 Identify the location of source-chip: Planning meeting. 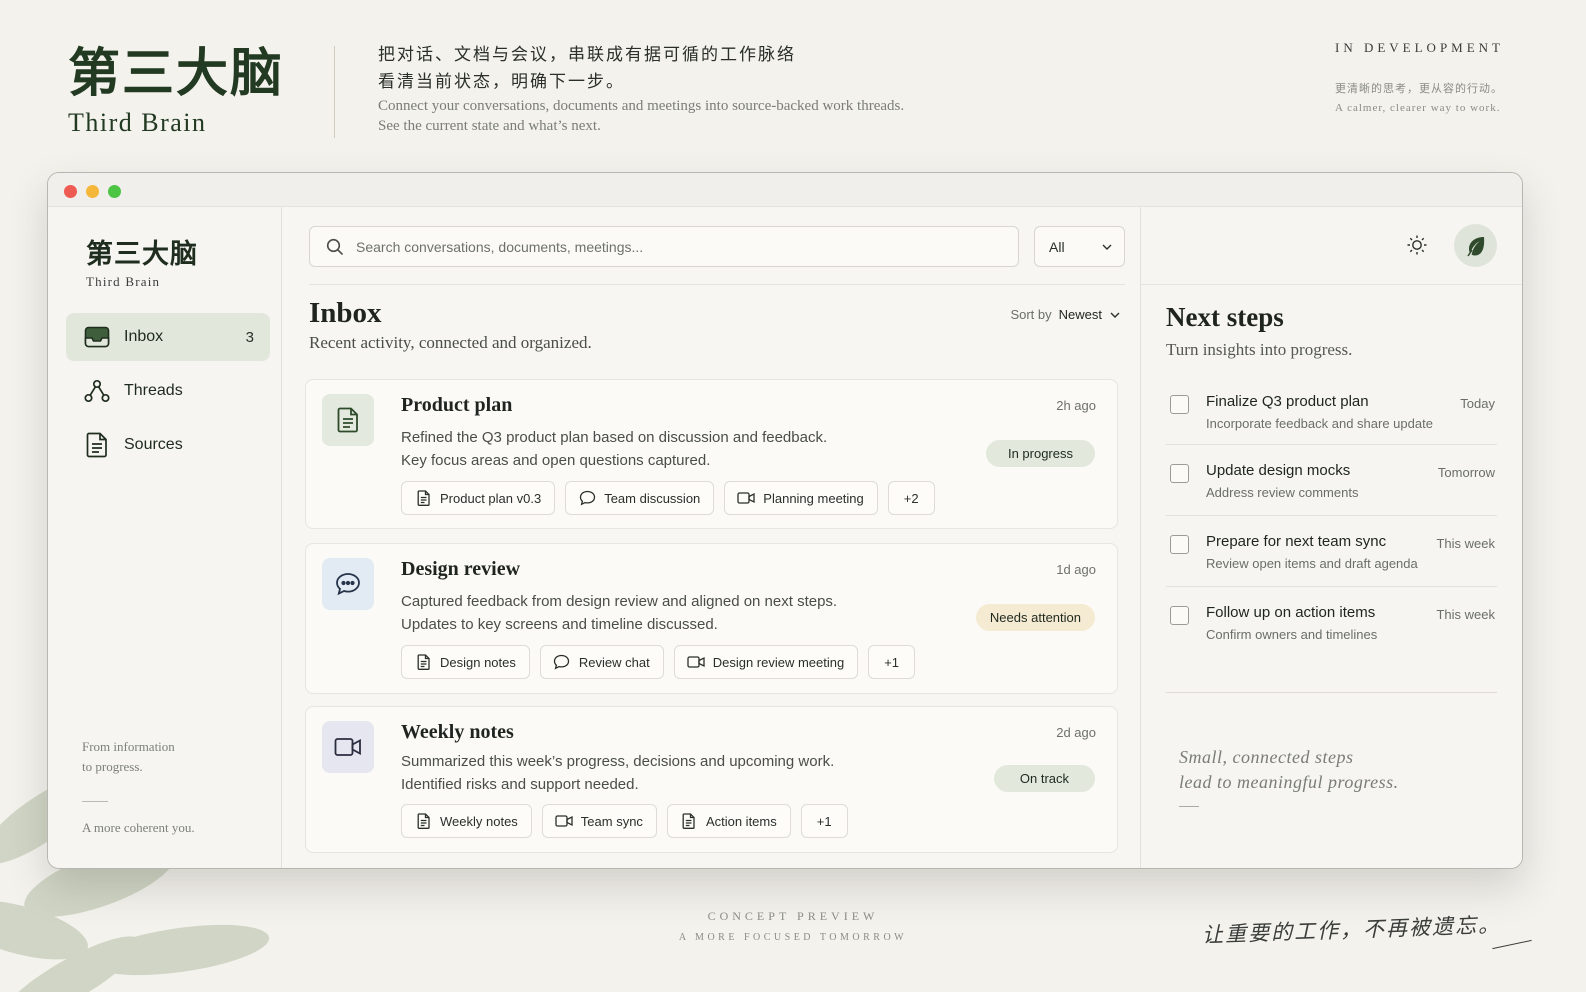
(801, 498).